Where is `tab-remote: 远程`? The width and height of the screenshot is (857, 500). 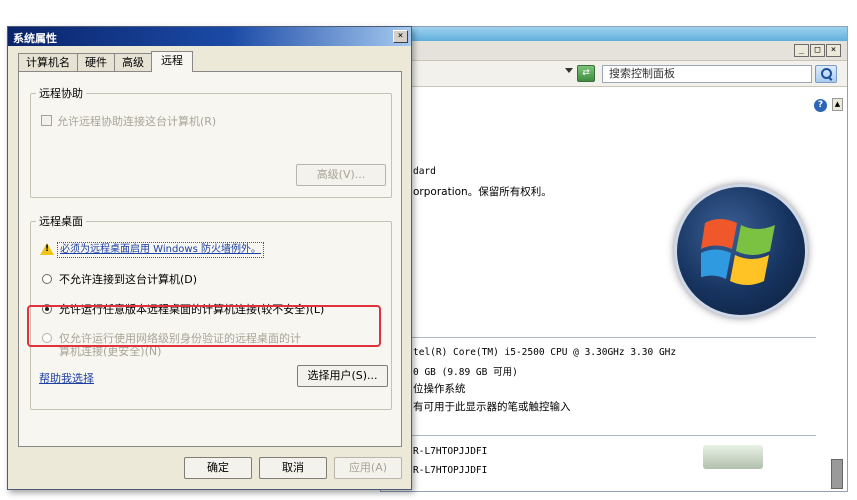 tab-remote: 远程 is located at coordinates (172, 61).